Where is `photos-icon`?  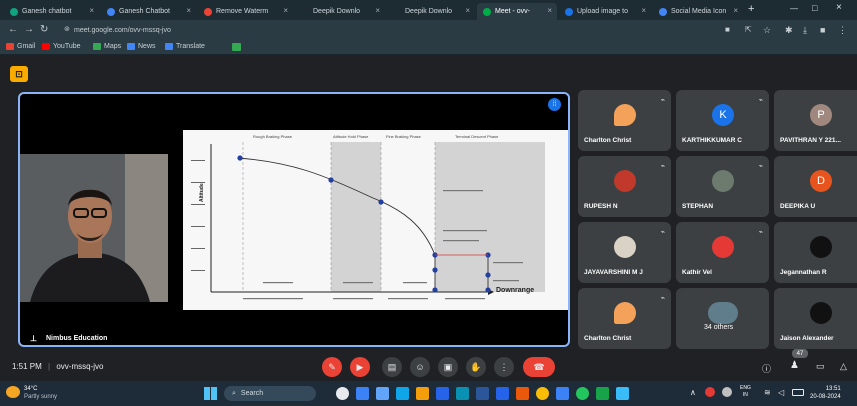 photos-icon is located at coordinates (562, 393).